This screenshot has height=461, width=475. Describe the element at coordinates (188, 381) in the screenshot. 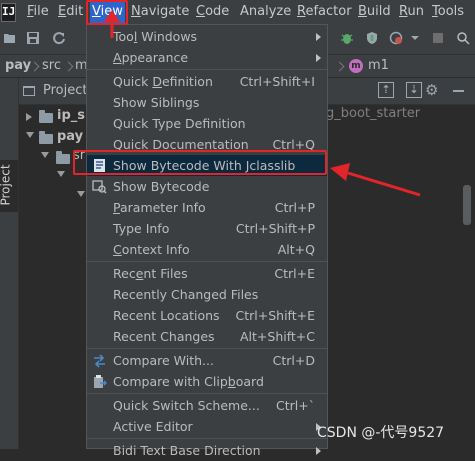

I see `menu-item-label: Compare with Clipboard` at that location.